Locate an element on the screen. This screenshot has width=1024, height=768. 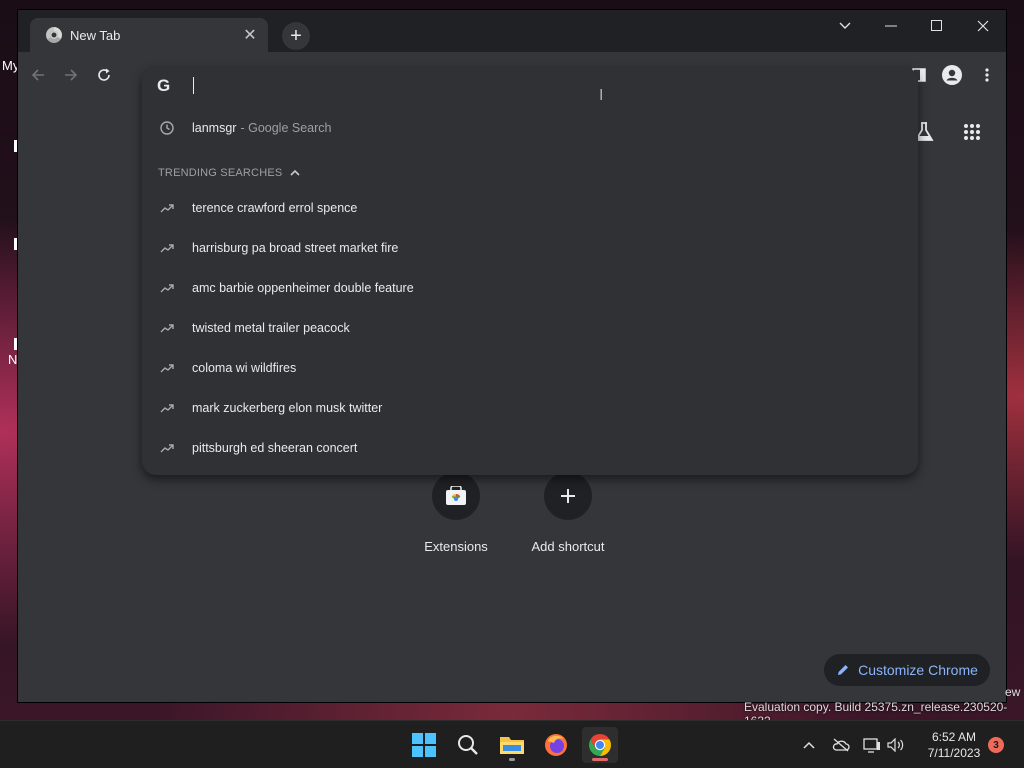
trending-suggestion: mark zuckerberg elon musk twitter is located at coordinates (530, 408).